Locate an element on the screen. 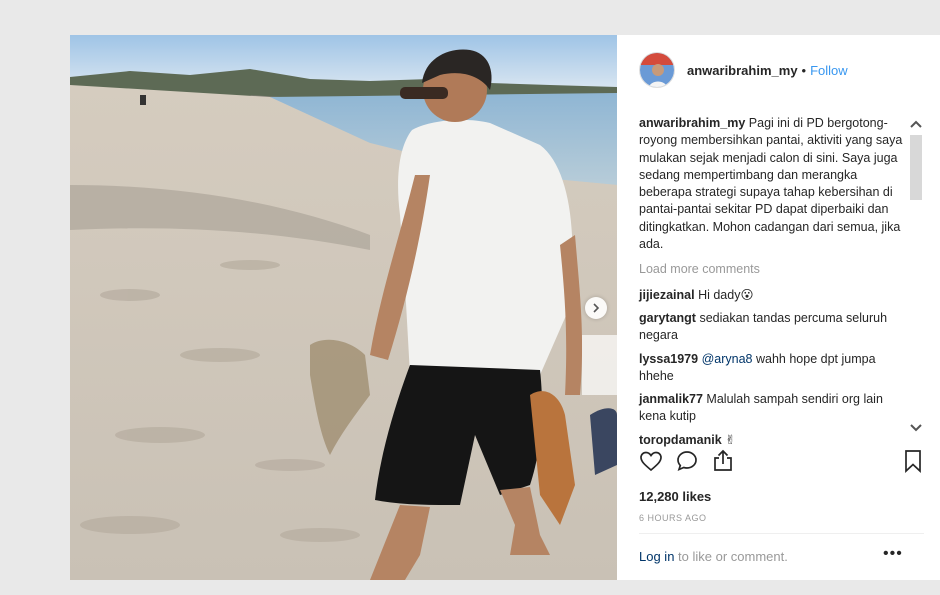 This screenshot has height=595, width=940. comment-username: lyssa1979 is located at coordinates (668, 359).